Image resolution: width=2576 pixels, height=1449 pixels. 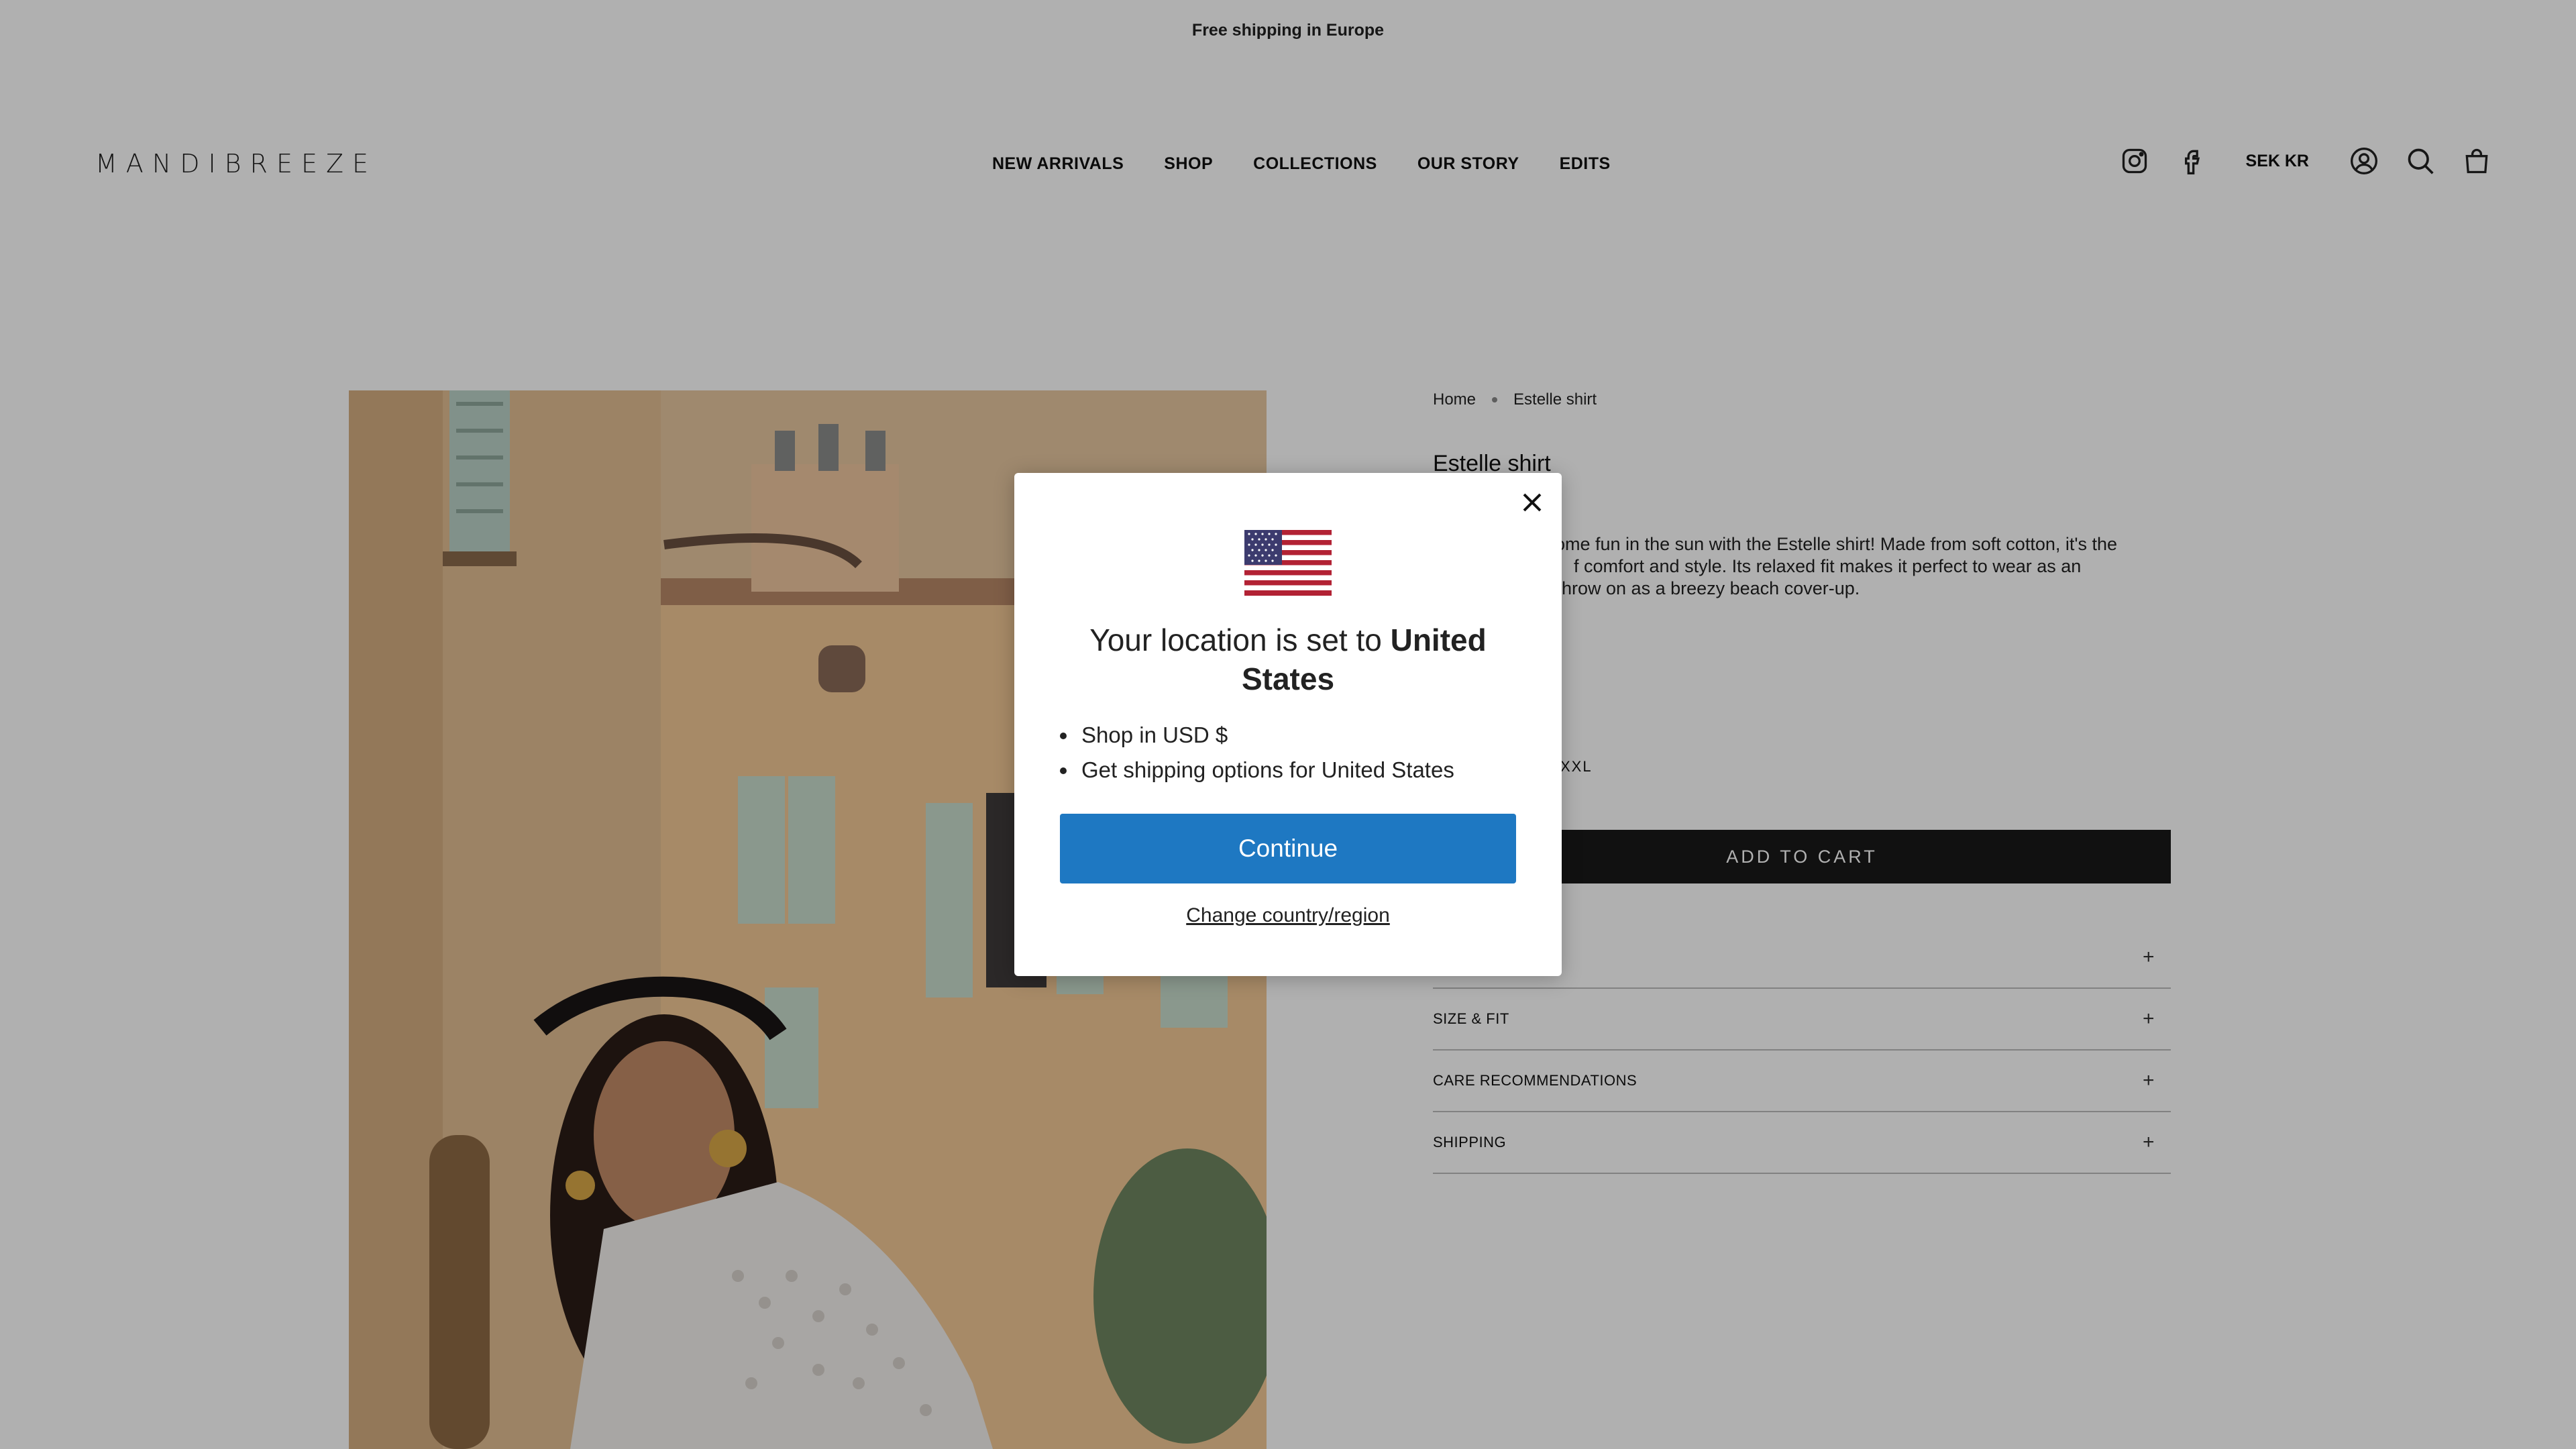 What do you see at coordinates (1257, 735) in the screenshot?
I see `list-item: Shop in USD $` at bounding box center [1257, 735].